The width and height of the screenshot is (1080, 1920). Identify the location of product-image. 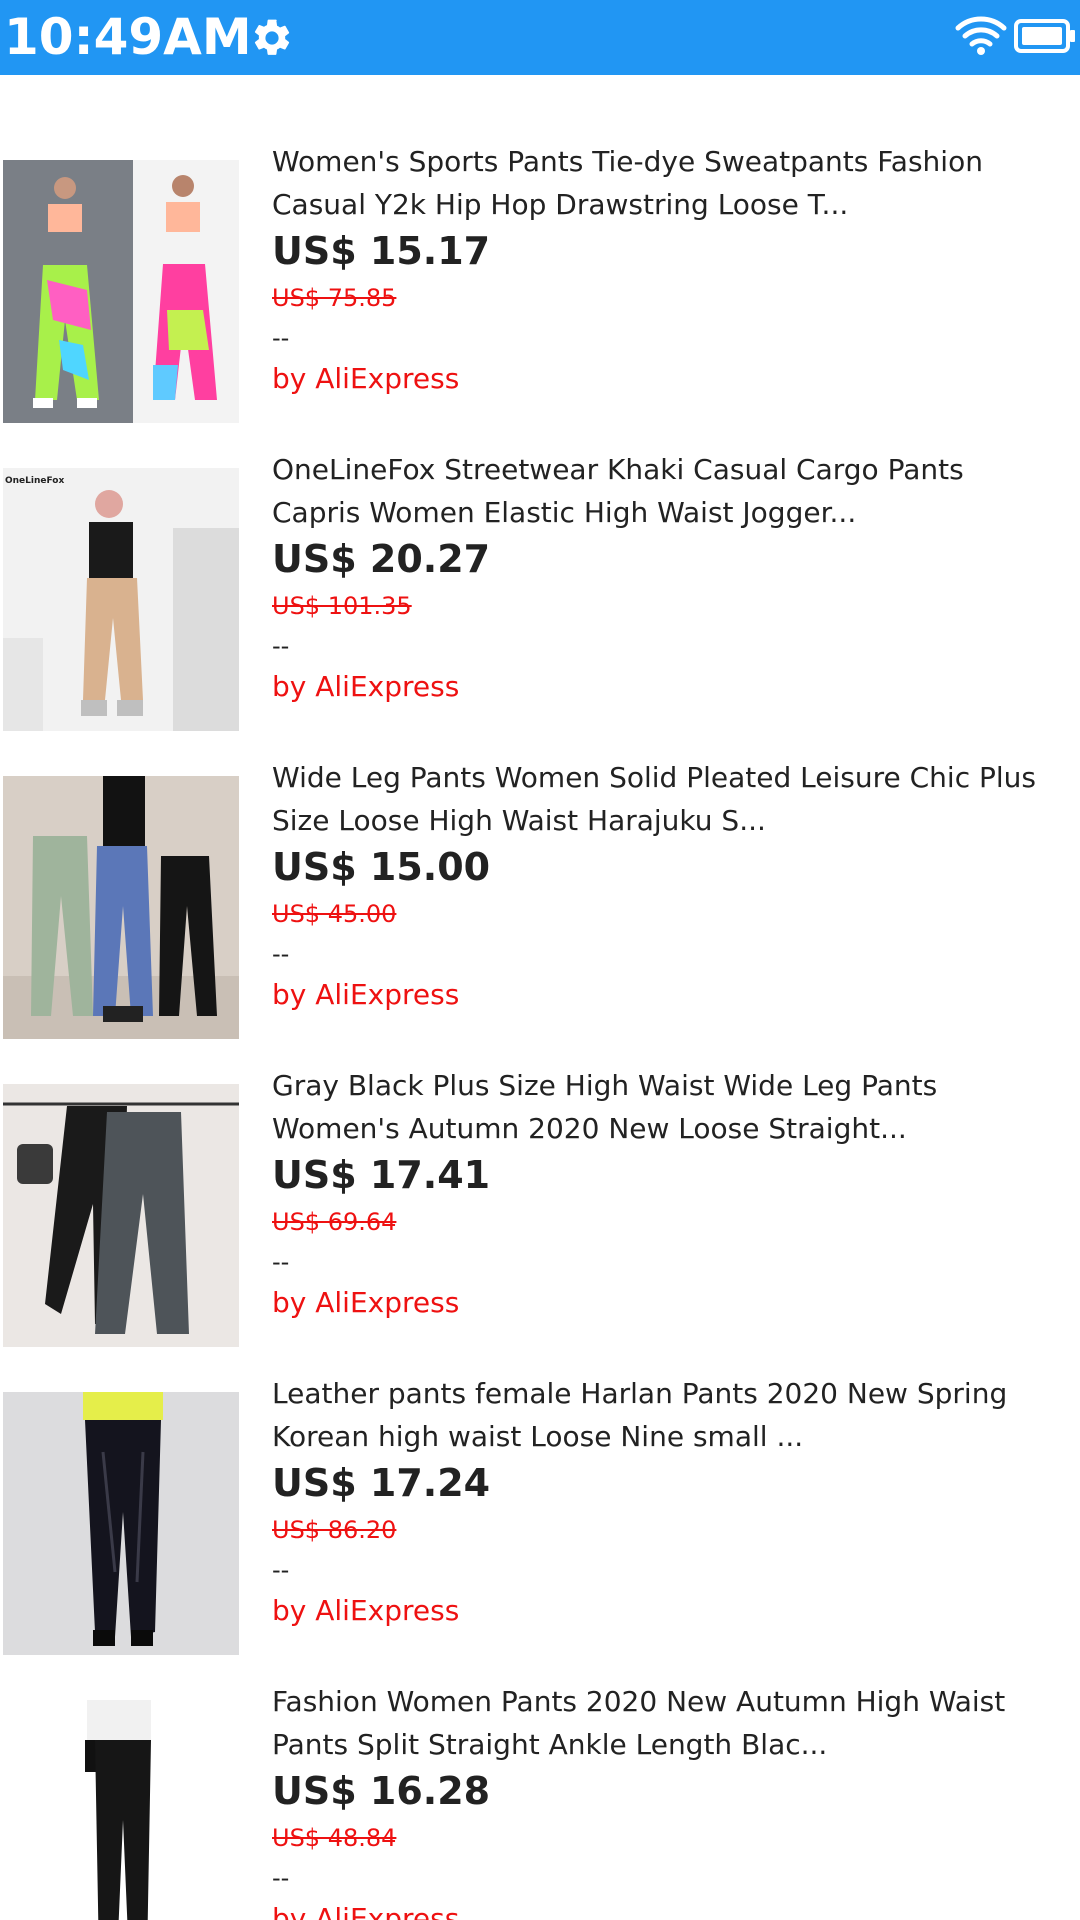
(121, 1810).